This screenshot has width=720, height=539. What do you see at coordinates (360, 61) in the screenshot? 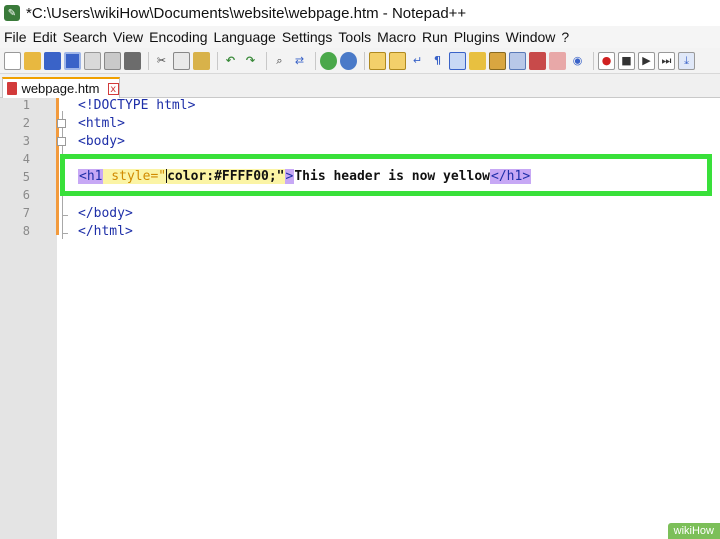
I see `toolbar: ✂ ↶ ↷ ⌕ ⇄ ↵ ¶ ◉ ● ■ ▶ ⏭ ⤓` at bounding box center [360, 61].